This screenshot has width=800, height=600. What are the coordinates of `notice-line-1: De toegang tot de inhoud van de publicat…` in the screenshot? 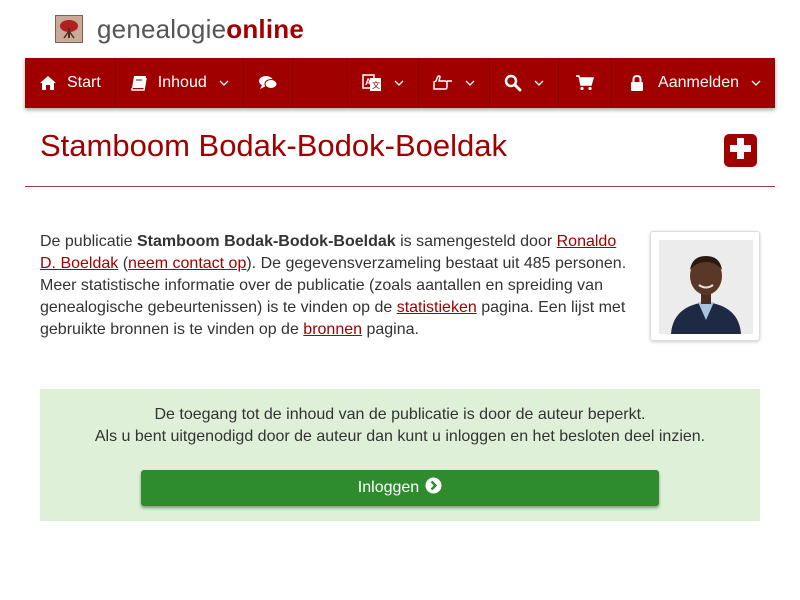 It's located at (400, 414).